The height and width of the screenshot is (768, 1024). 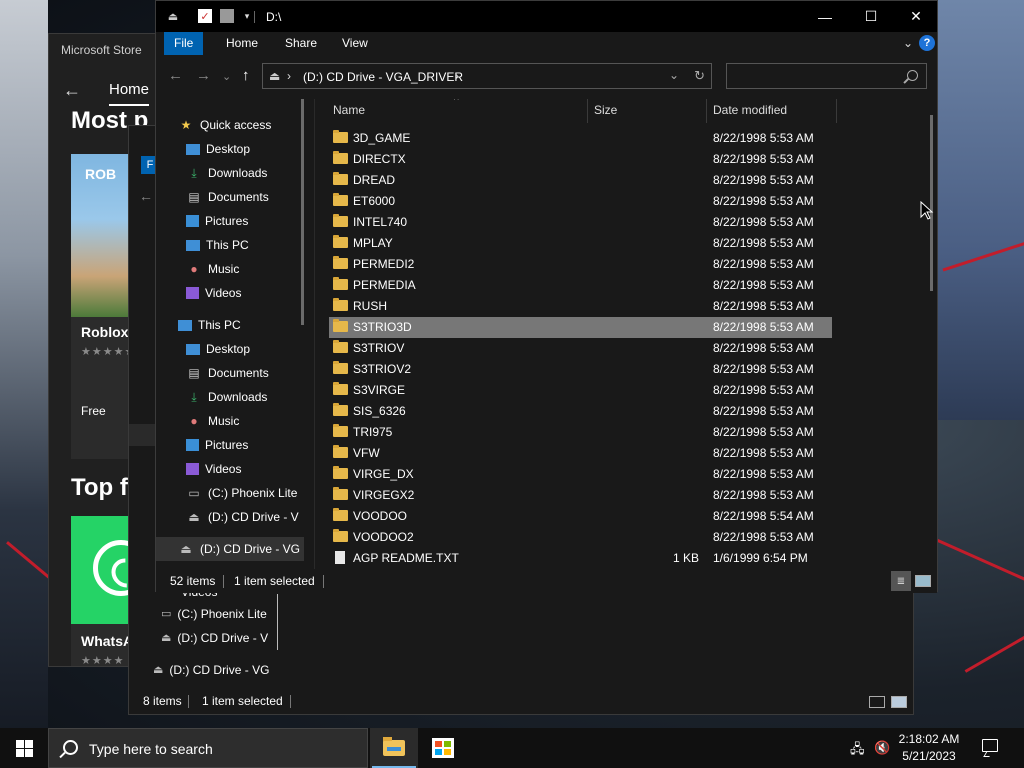 I want to click on nav-pc-d-drive: ⏏ (D:) CD Drive - V, so click(x=242, y=517).